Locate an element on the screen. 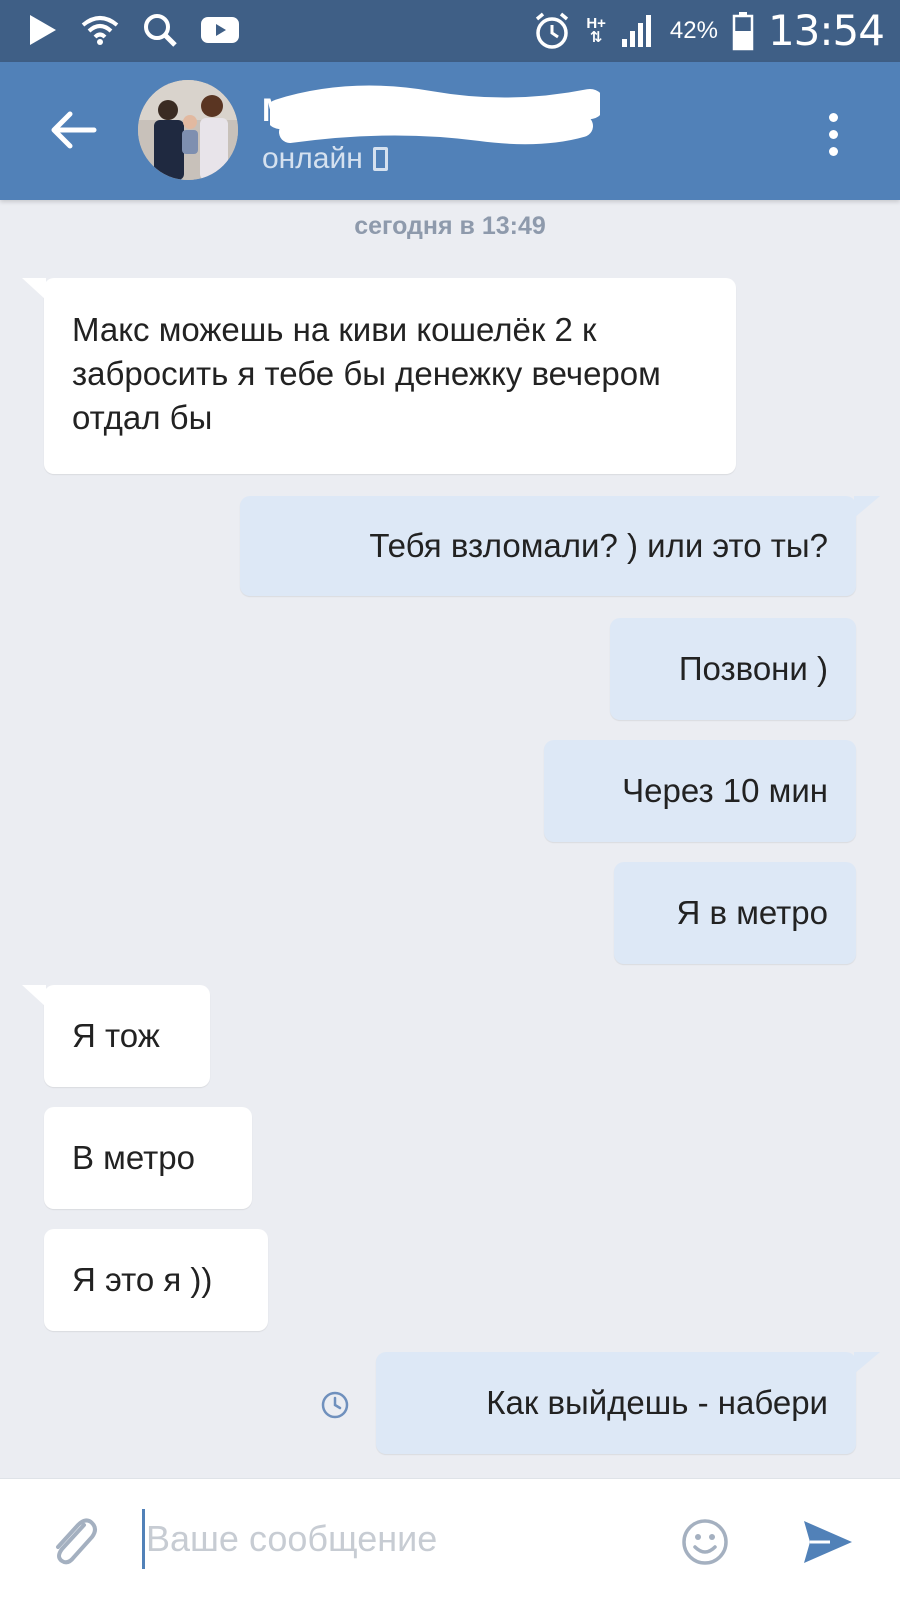 Image resolution: width=900 pixels, height=1600 pixels. message-incoming: Я тож is located at coordinates (116, 1036).